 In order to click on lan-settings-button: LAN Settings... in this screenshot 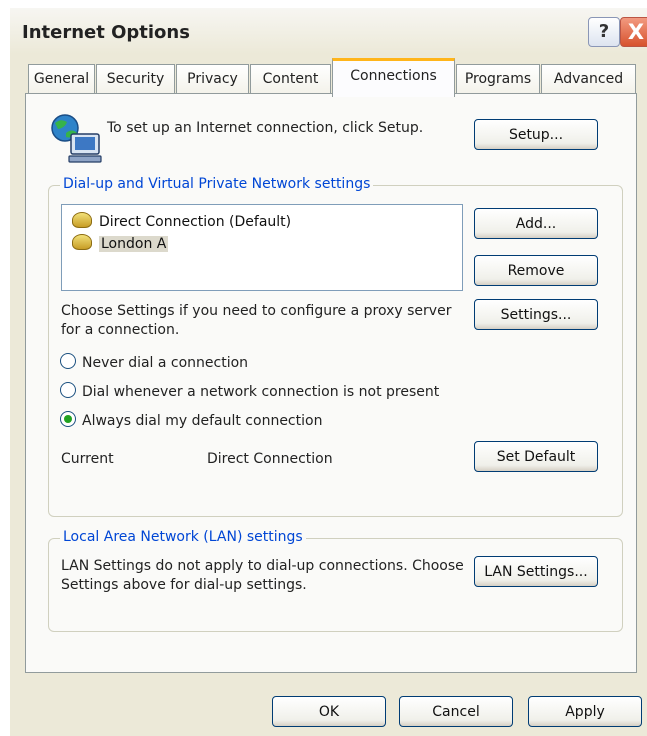, I will do `click(536, 571)`.